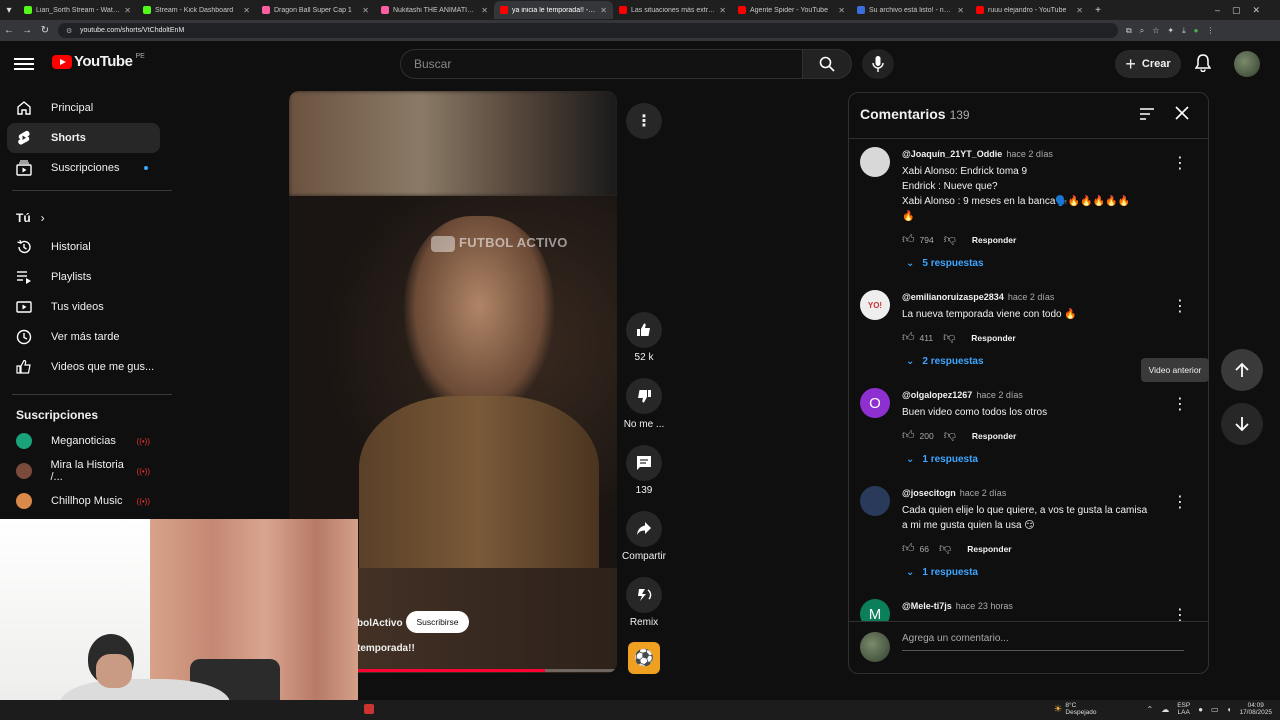 This screenshot has height=720, width=1280. What do you see at coordinates (644, 595) in the screenshot?
I see `remix-button` at bounding box center [644, 595].